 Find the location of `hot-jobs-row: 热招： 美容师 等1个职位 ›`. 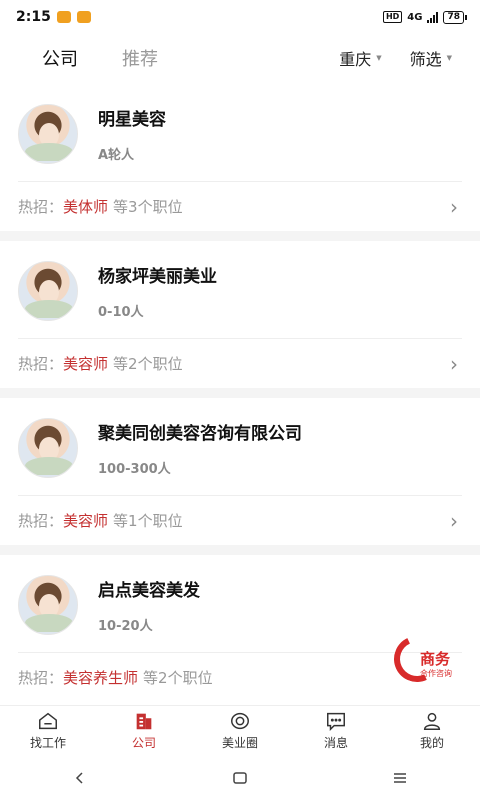

hot-jobs-row: 热招： 美容师 等1个职位 › is located at coordinates (240, 520).